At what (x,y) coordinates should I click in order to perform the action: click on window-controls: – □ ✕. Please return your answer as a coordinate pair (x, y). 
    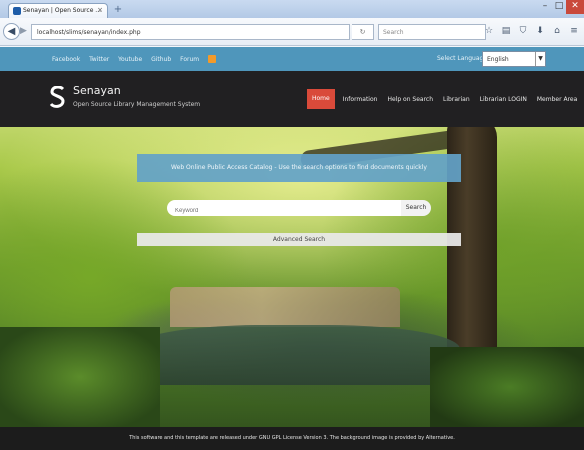
    Looking at the image, I should click on (561, 7).